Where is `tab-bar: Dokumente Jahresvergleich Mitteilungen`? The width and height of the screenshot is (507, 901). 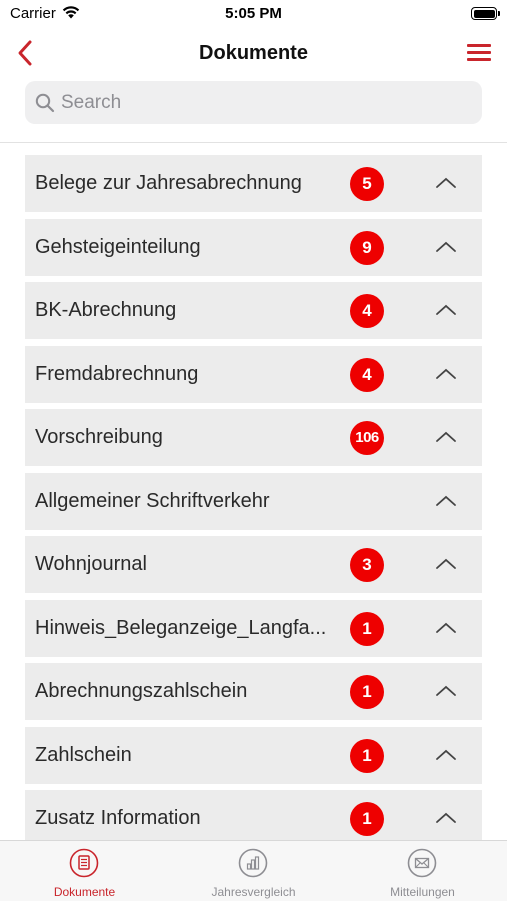
tab-bar: Dokumente Jahresvergleich Mitteilungen is located at coordinates (253, 870).